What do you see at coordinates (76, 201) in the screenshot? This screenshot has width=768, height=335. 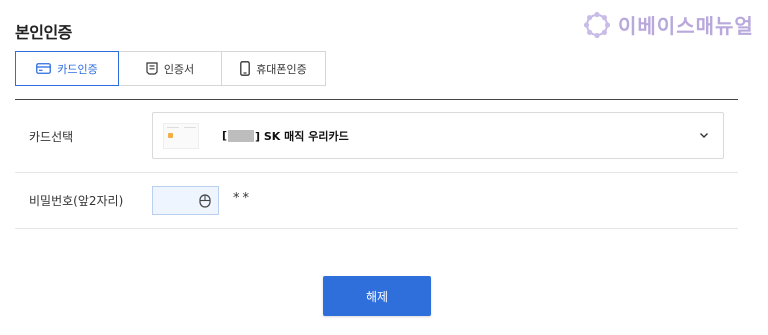 I see `password-label: 비밀번호(앞2자리)` at bounding box center [76, 201].